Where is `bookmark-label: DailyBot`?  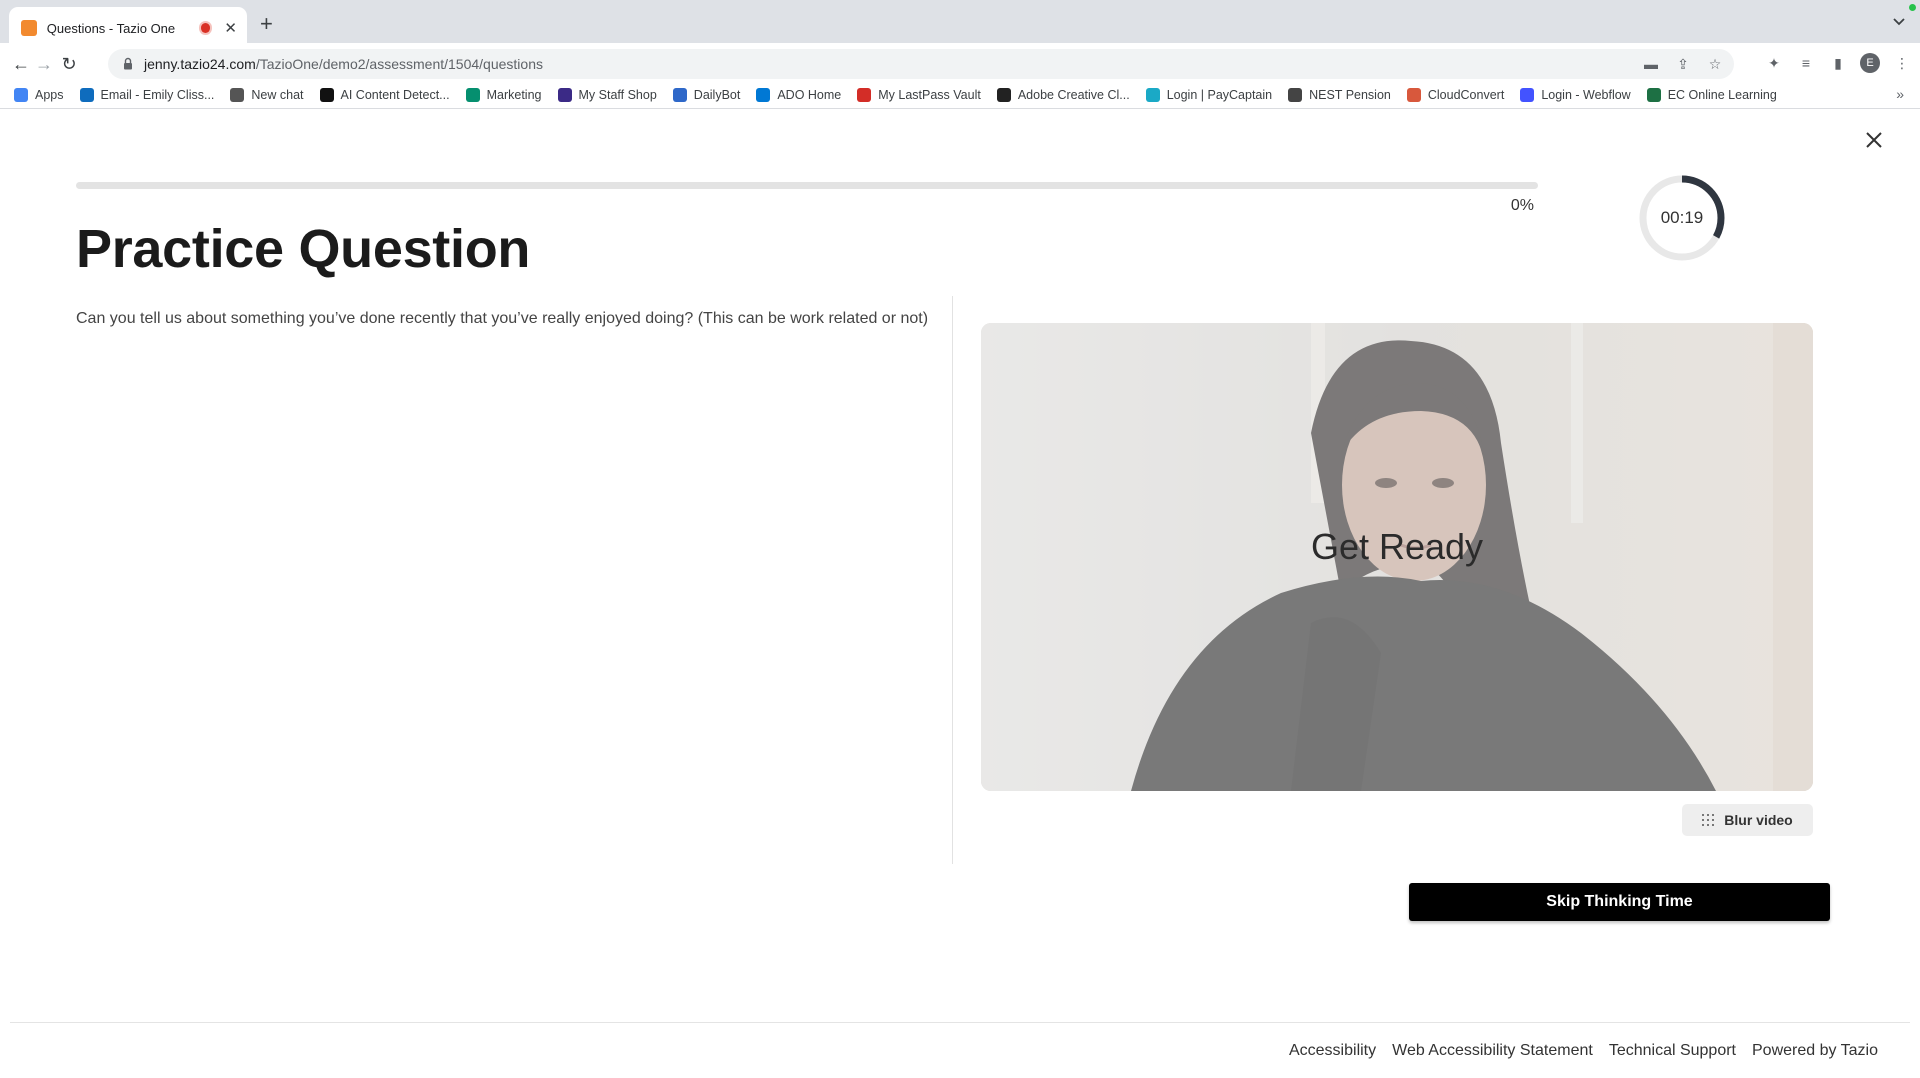 bookmark-label: DailyBot is located at coordinates (717, 94).